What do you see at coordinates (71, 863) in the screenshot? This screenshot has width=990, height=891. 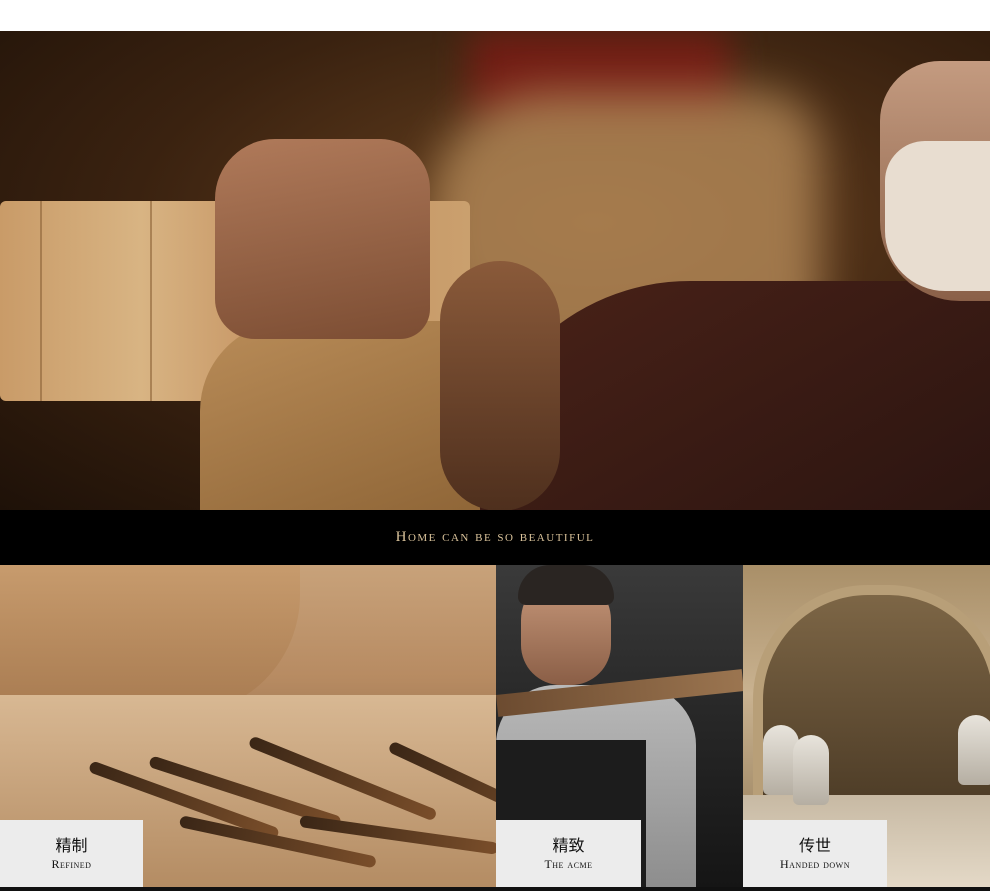 I see `caption-refined-en: Refined` at bounding box center [71, 863].